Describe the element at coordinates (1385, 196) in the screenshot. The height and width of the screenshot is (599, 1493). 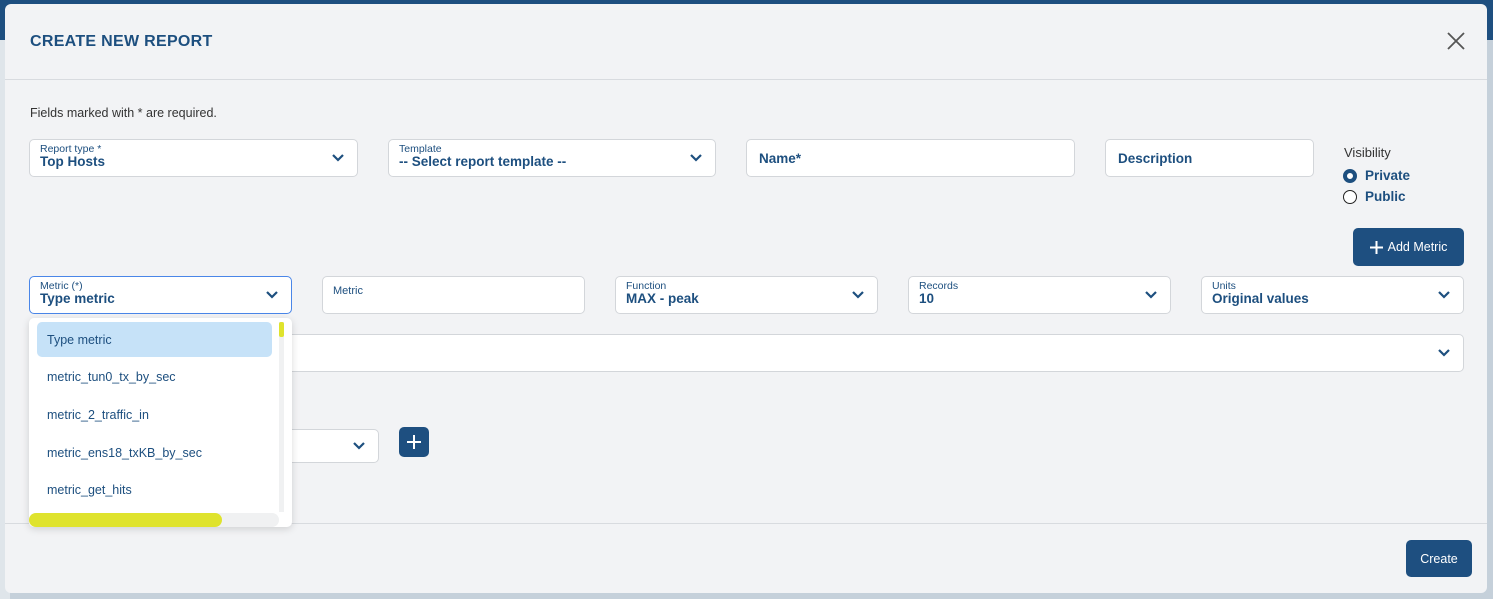
I see `public-label: Public` at that location.